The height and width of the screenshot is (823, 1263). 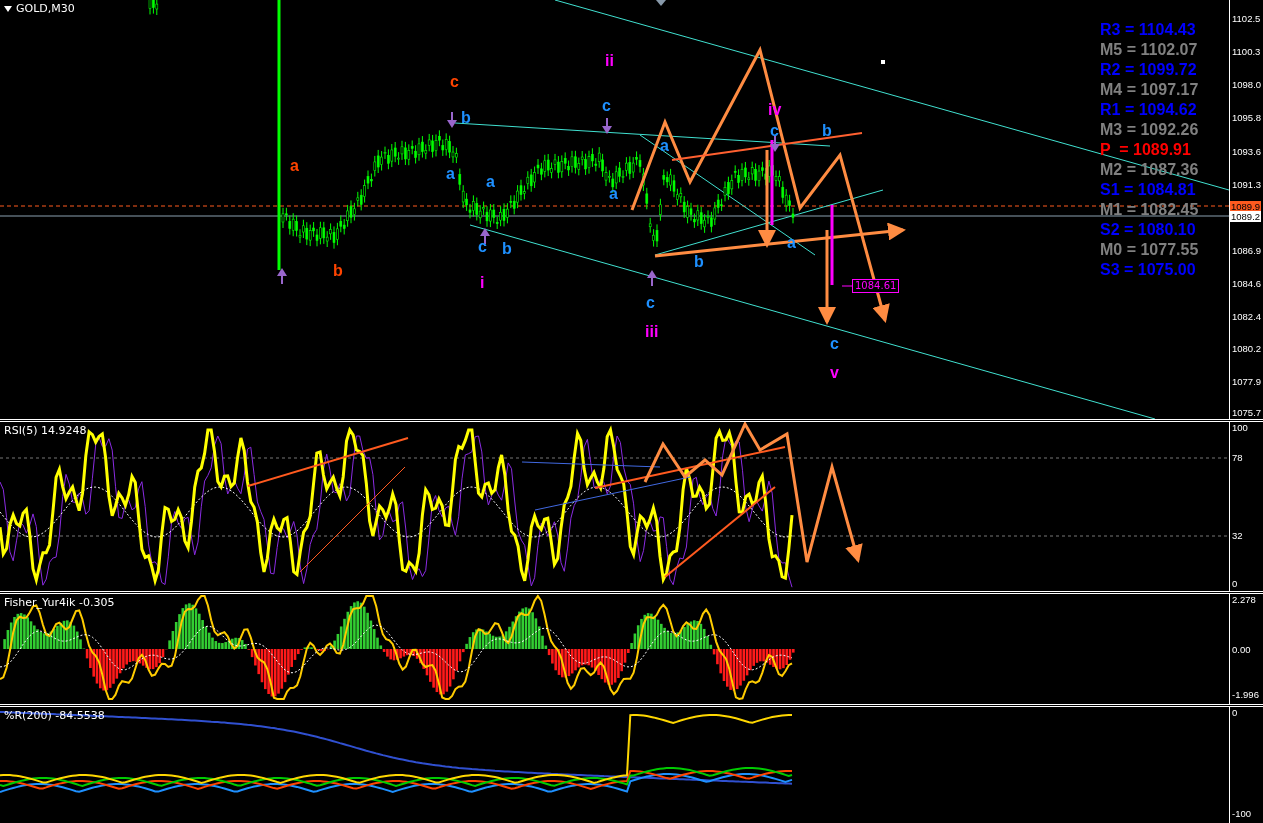 I want to click on pivot-level: R1 = 1094.62, so click(x=1148, y=110).